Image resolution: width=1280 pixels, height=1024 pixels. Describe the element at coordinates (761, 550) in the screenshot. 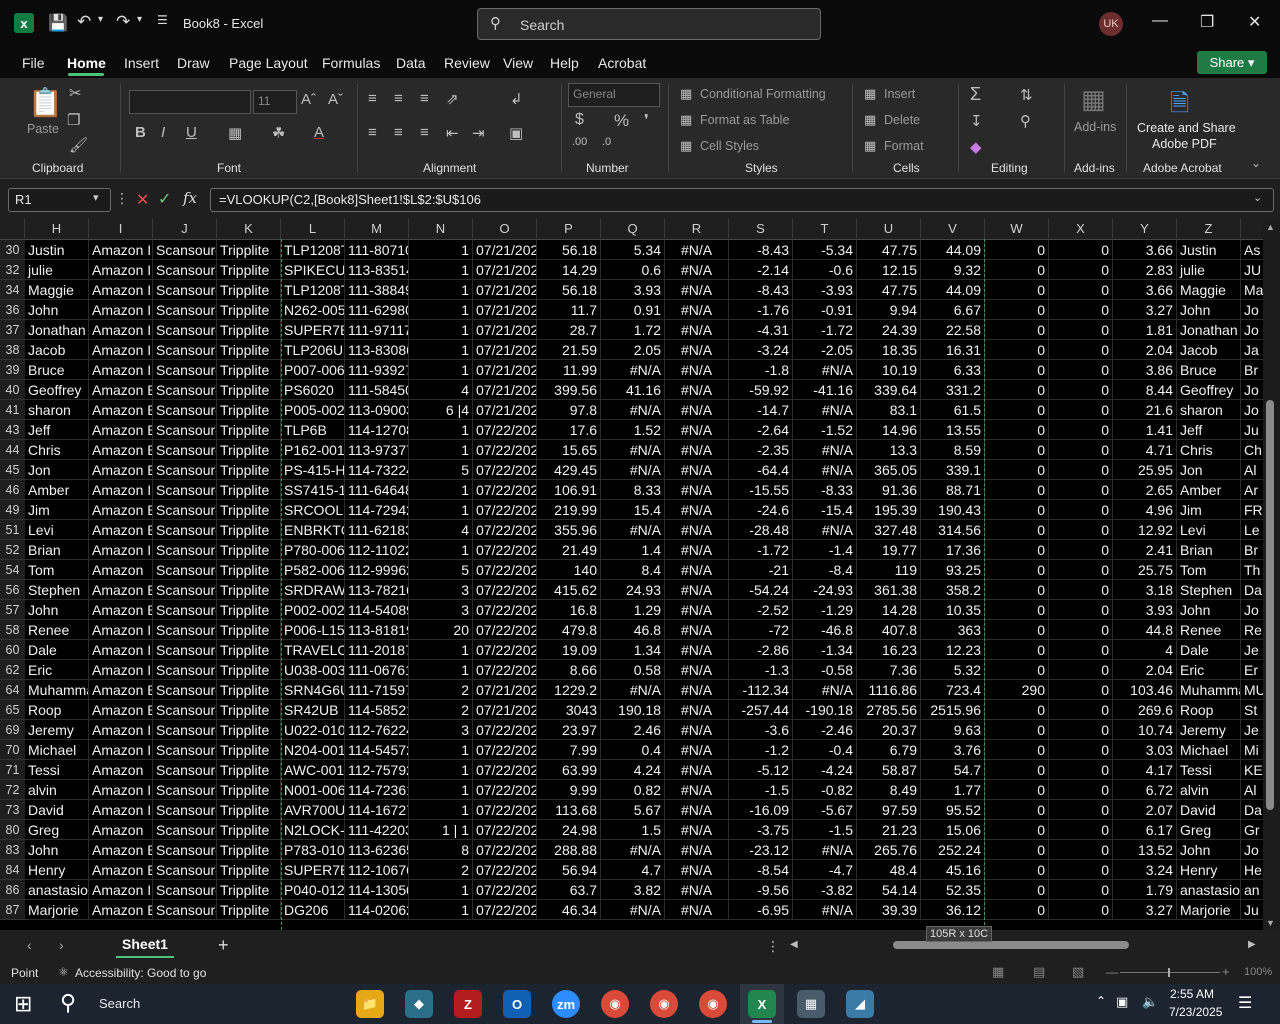

I see `grid-cell: -1.72` at that location.